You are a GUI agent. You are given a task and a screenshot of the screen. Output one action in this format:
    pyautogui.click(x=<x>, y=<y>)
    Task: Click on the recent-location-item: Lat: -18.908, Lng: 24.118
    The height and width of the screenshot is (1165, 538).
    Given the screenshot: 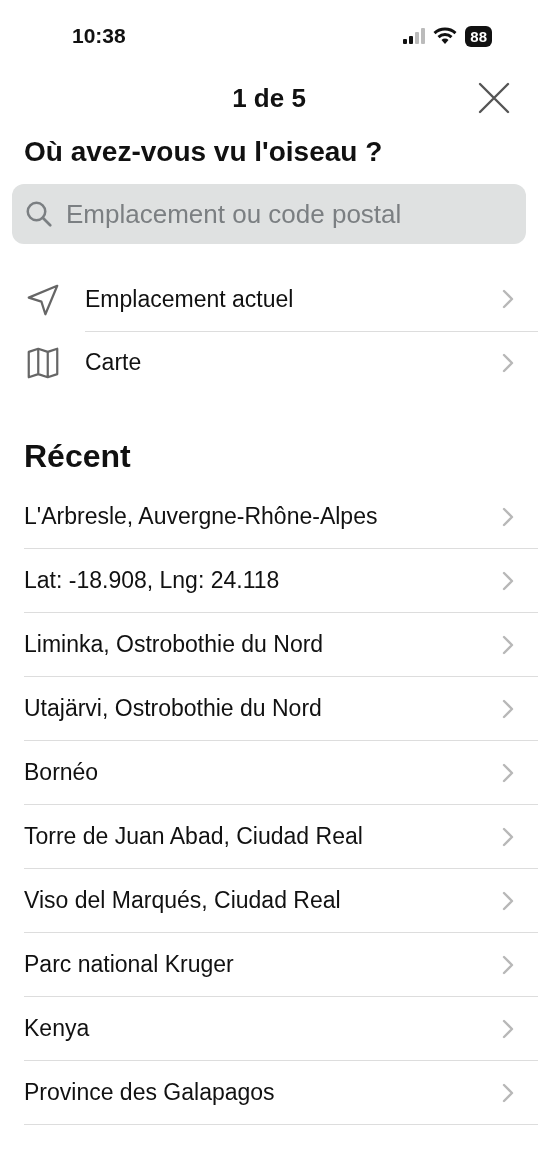 What is the action you would take?
    pyautogui.click(x=281, y=581)
    